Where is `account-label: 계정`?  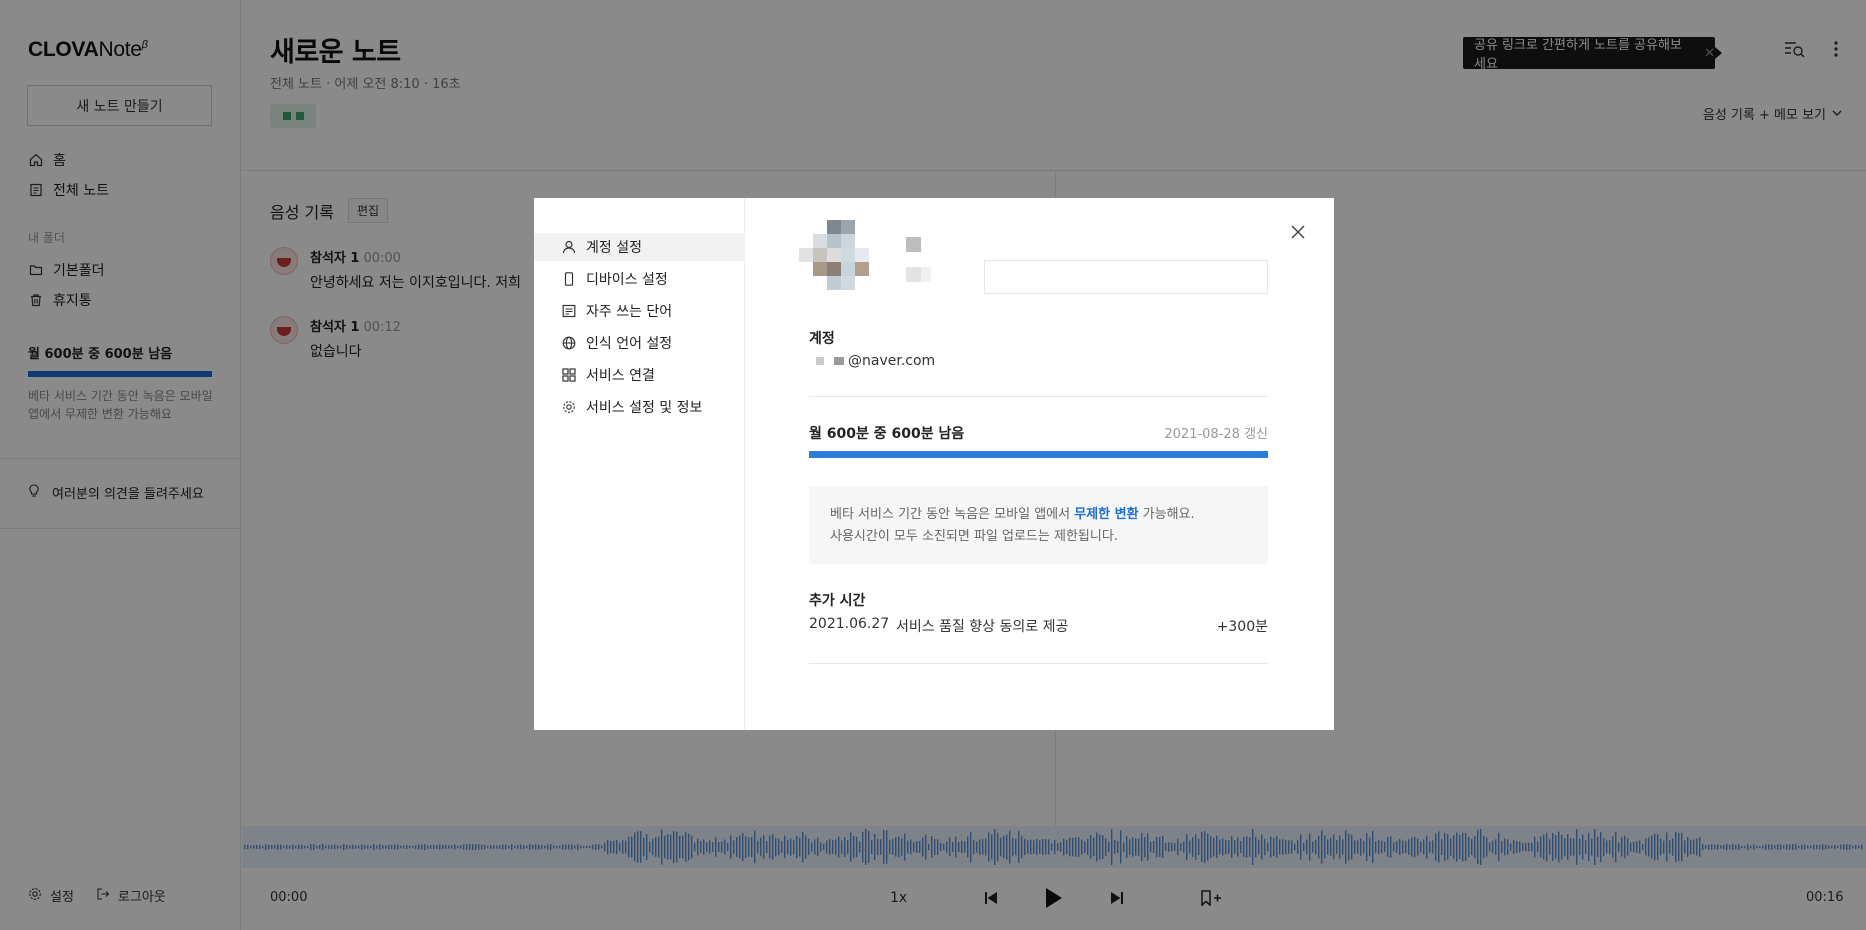
account-label: 계정 is located at coordinates (822, 339).